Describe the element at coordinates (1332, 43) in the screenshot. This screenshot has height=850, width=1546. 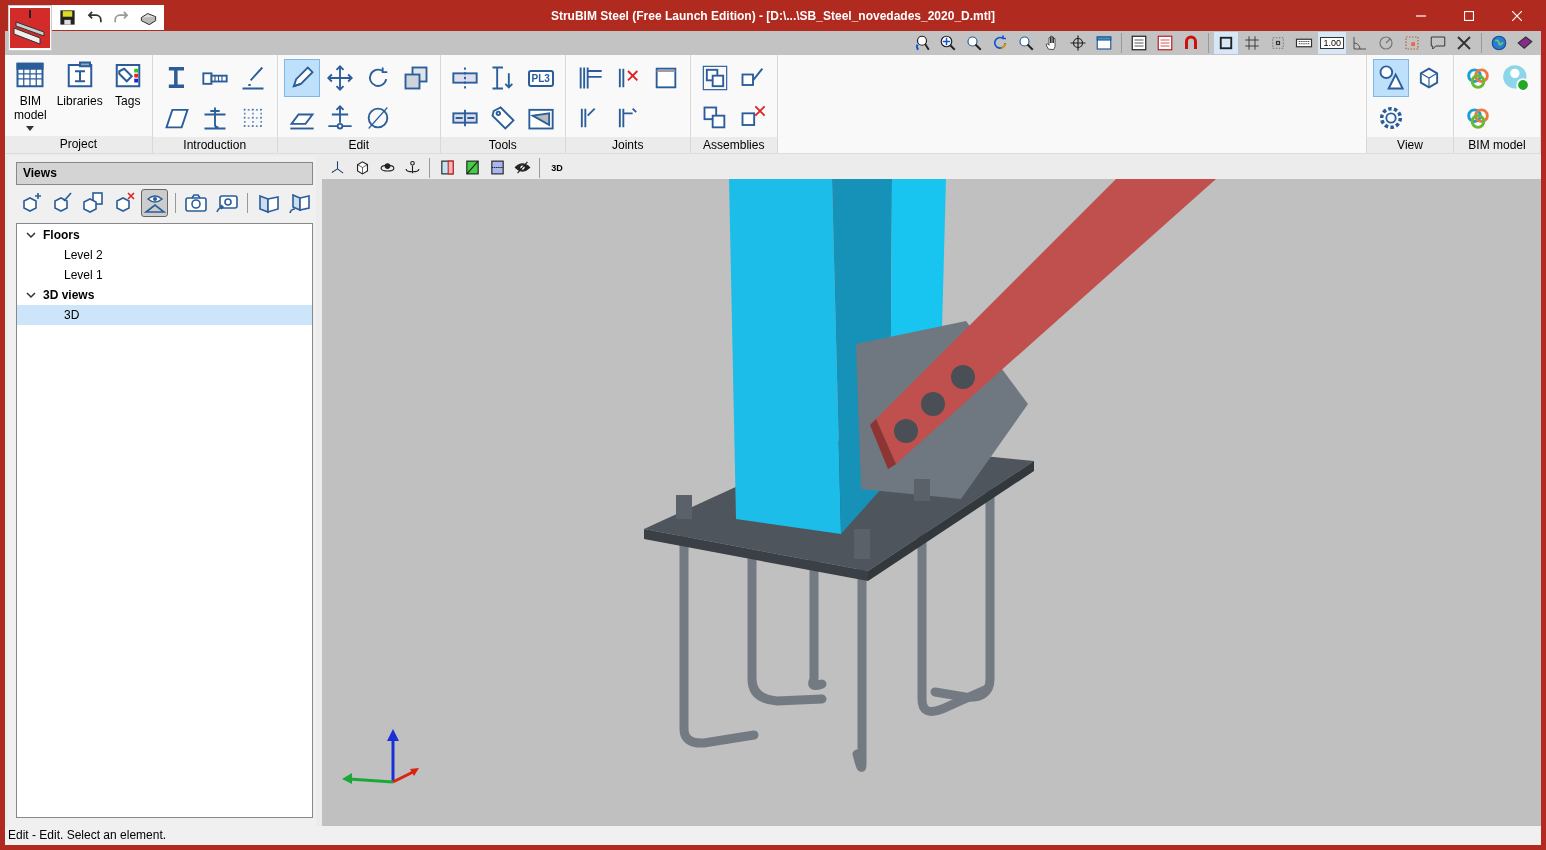
I see `toolbar-button: 1.00` at that location.